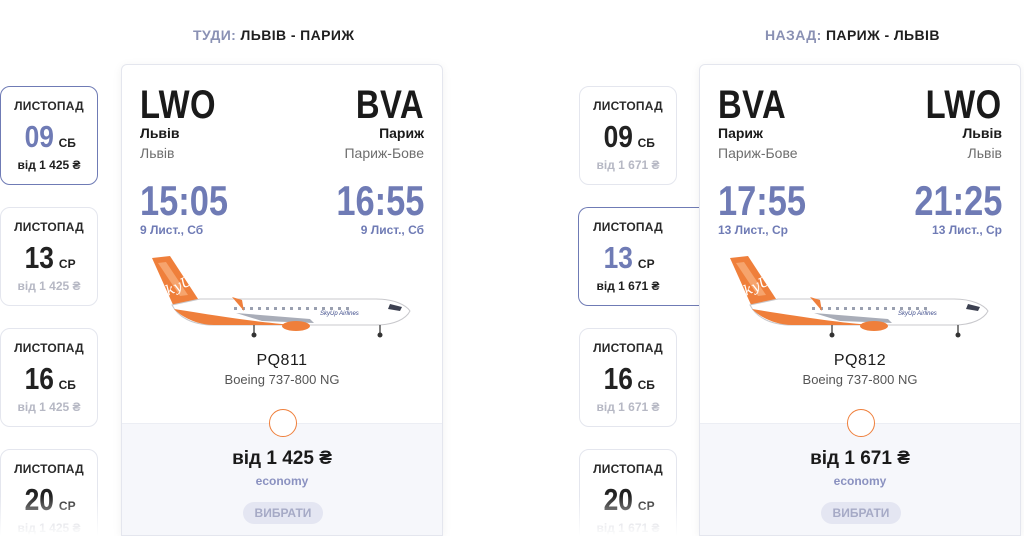 Image resolution: width=1024 pixels, height=536 pixels. Describe the element at coordinates (379, 200) in the screenshot. I see `arrival-time: 16:55` at that location.